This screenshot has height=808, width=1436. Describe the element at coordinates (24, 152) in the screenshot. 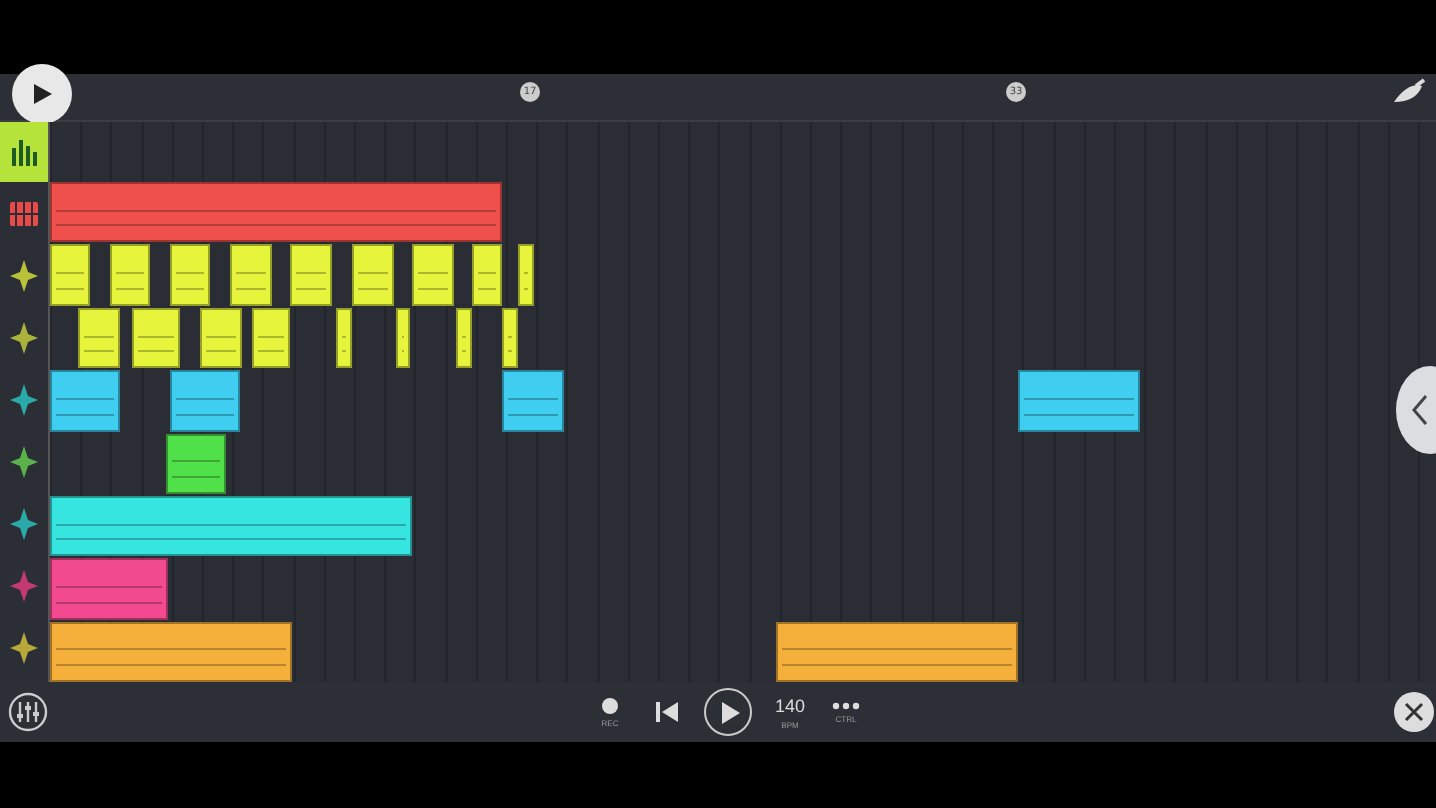

I see `bar-chart-icon` at that location.